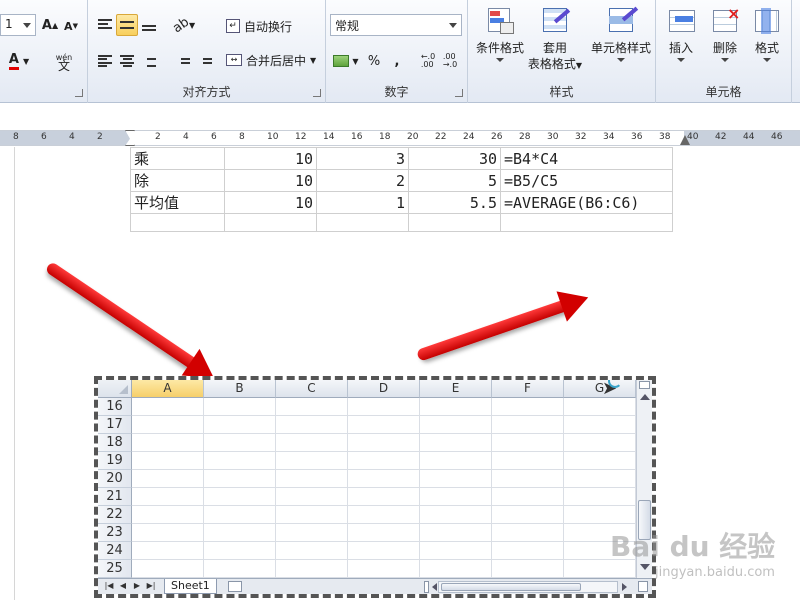  What do you see at coordinates (205, 61) in the screenshot?
I see `increase-indent-button` at bounding box center [205, 61].